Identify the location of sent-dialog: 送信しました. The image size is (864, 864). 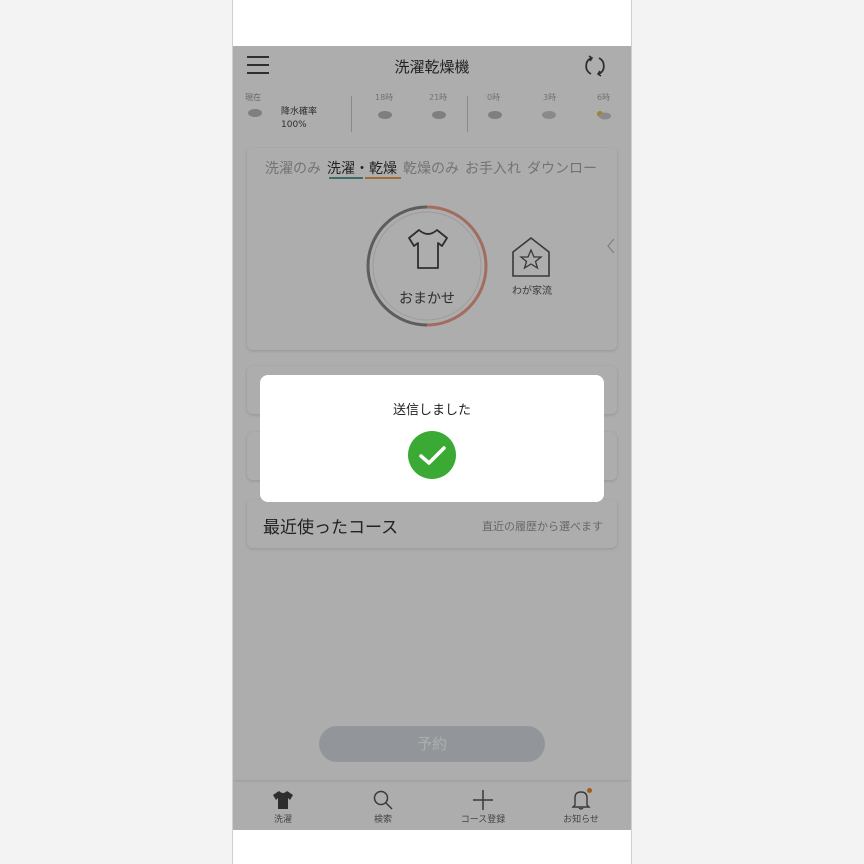
(432, 438).